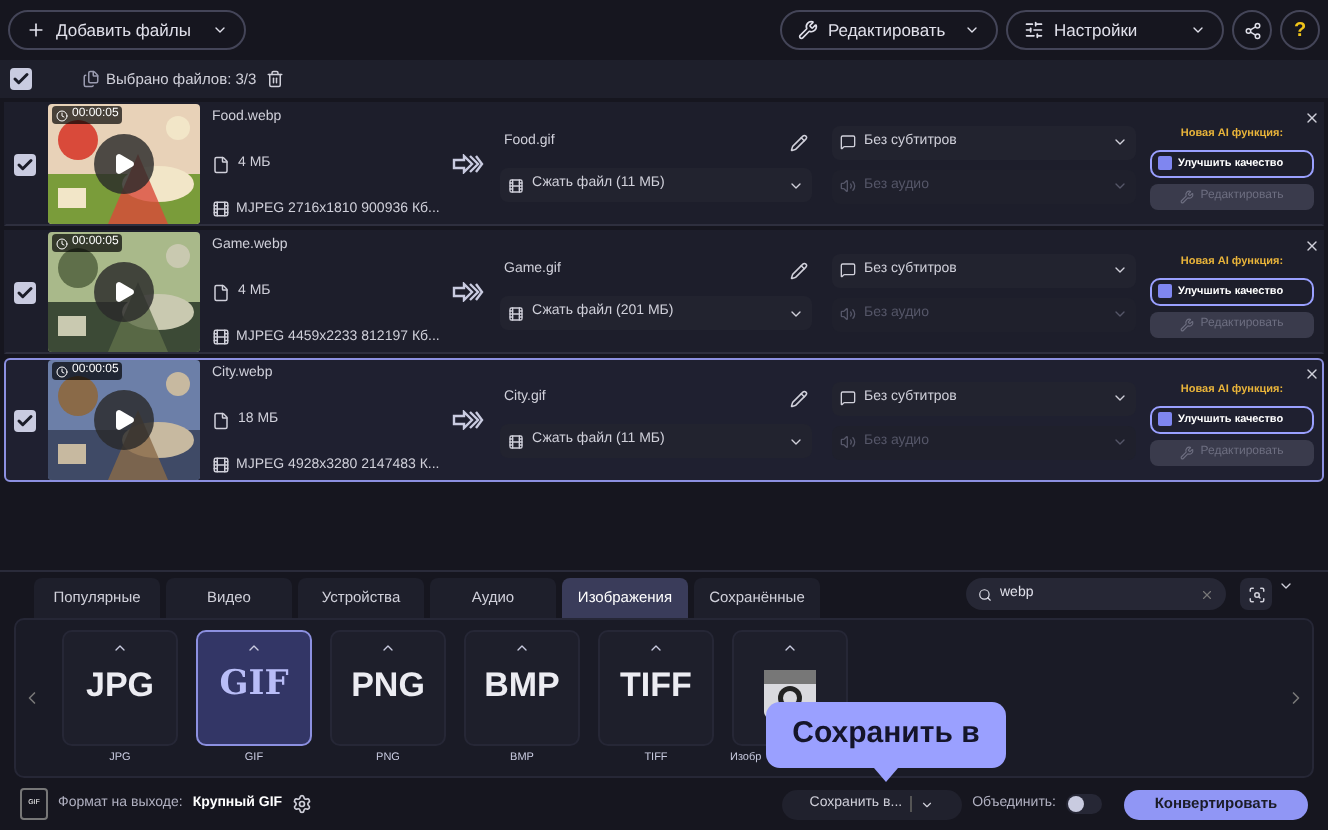  I want to click on tooltip: Сохранить в, so click(886, 742).